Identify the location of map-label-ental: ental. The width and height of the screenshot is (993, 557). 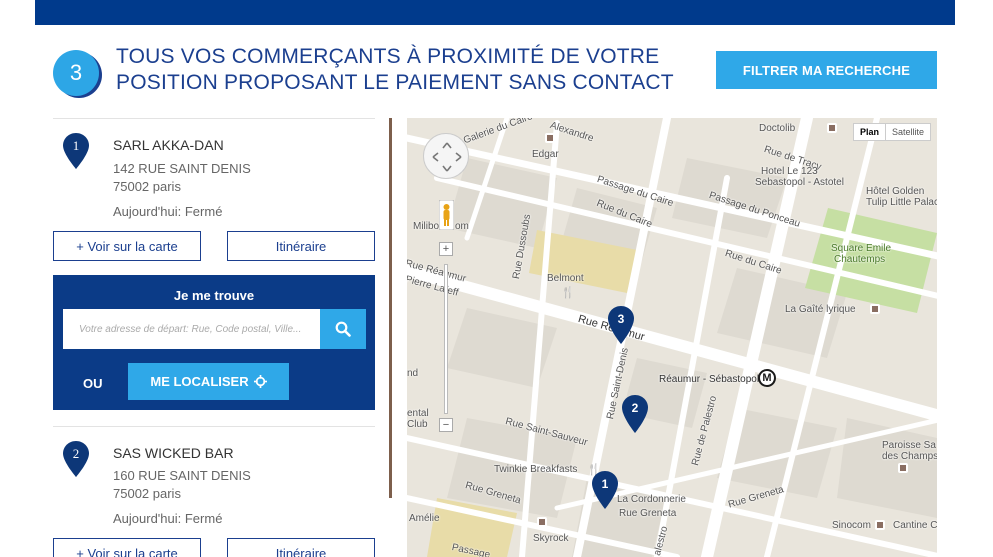
(418, 413).